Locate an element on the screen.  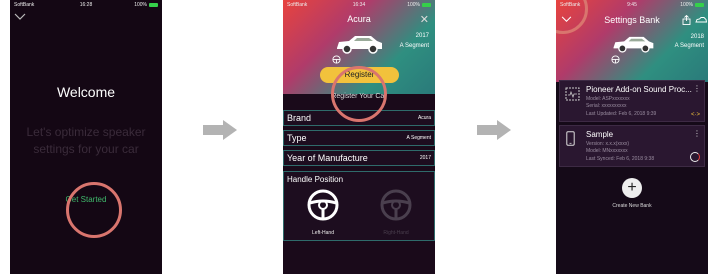
handle-position-title: Handle Position is located at coordinates (315, 179).